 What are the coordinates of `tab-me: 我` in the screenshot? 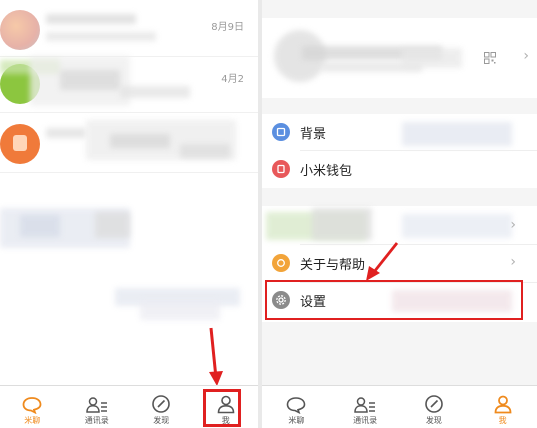 It's located at (502, 407).